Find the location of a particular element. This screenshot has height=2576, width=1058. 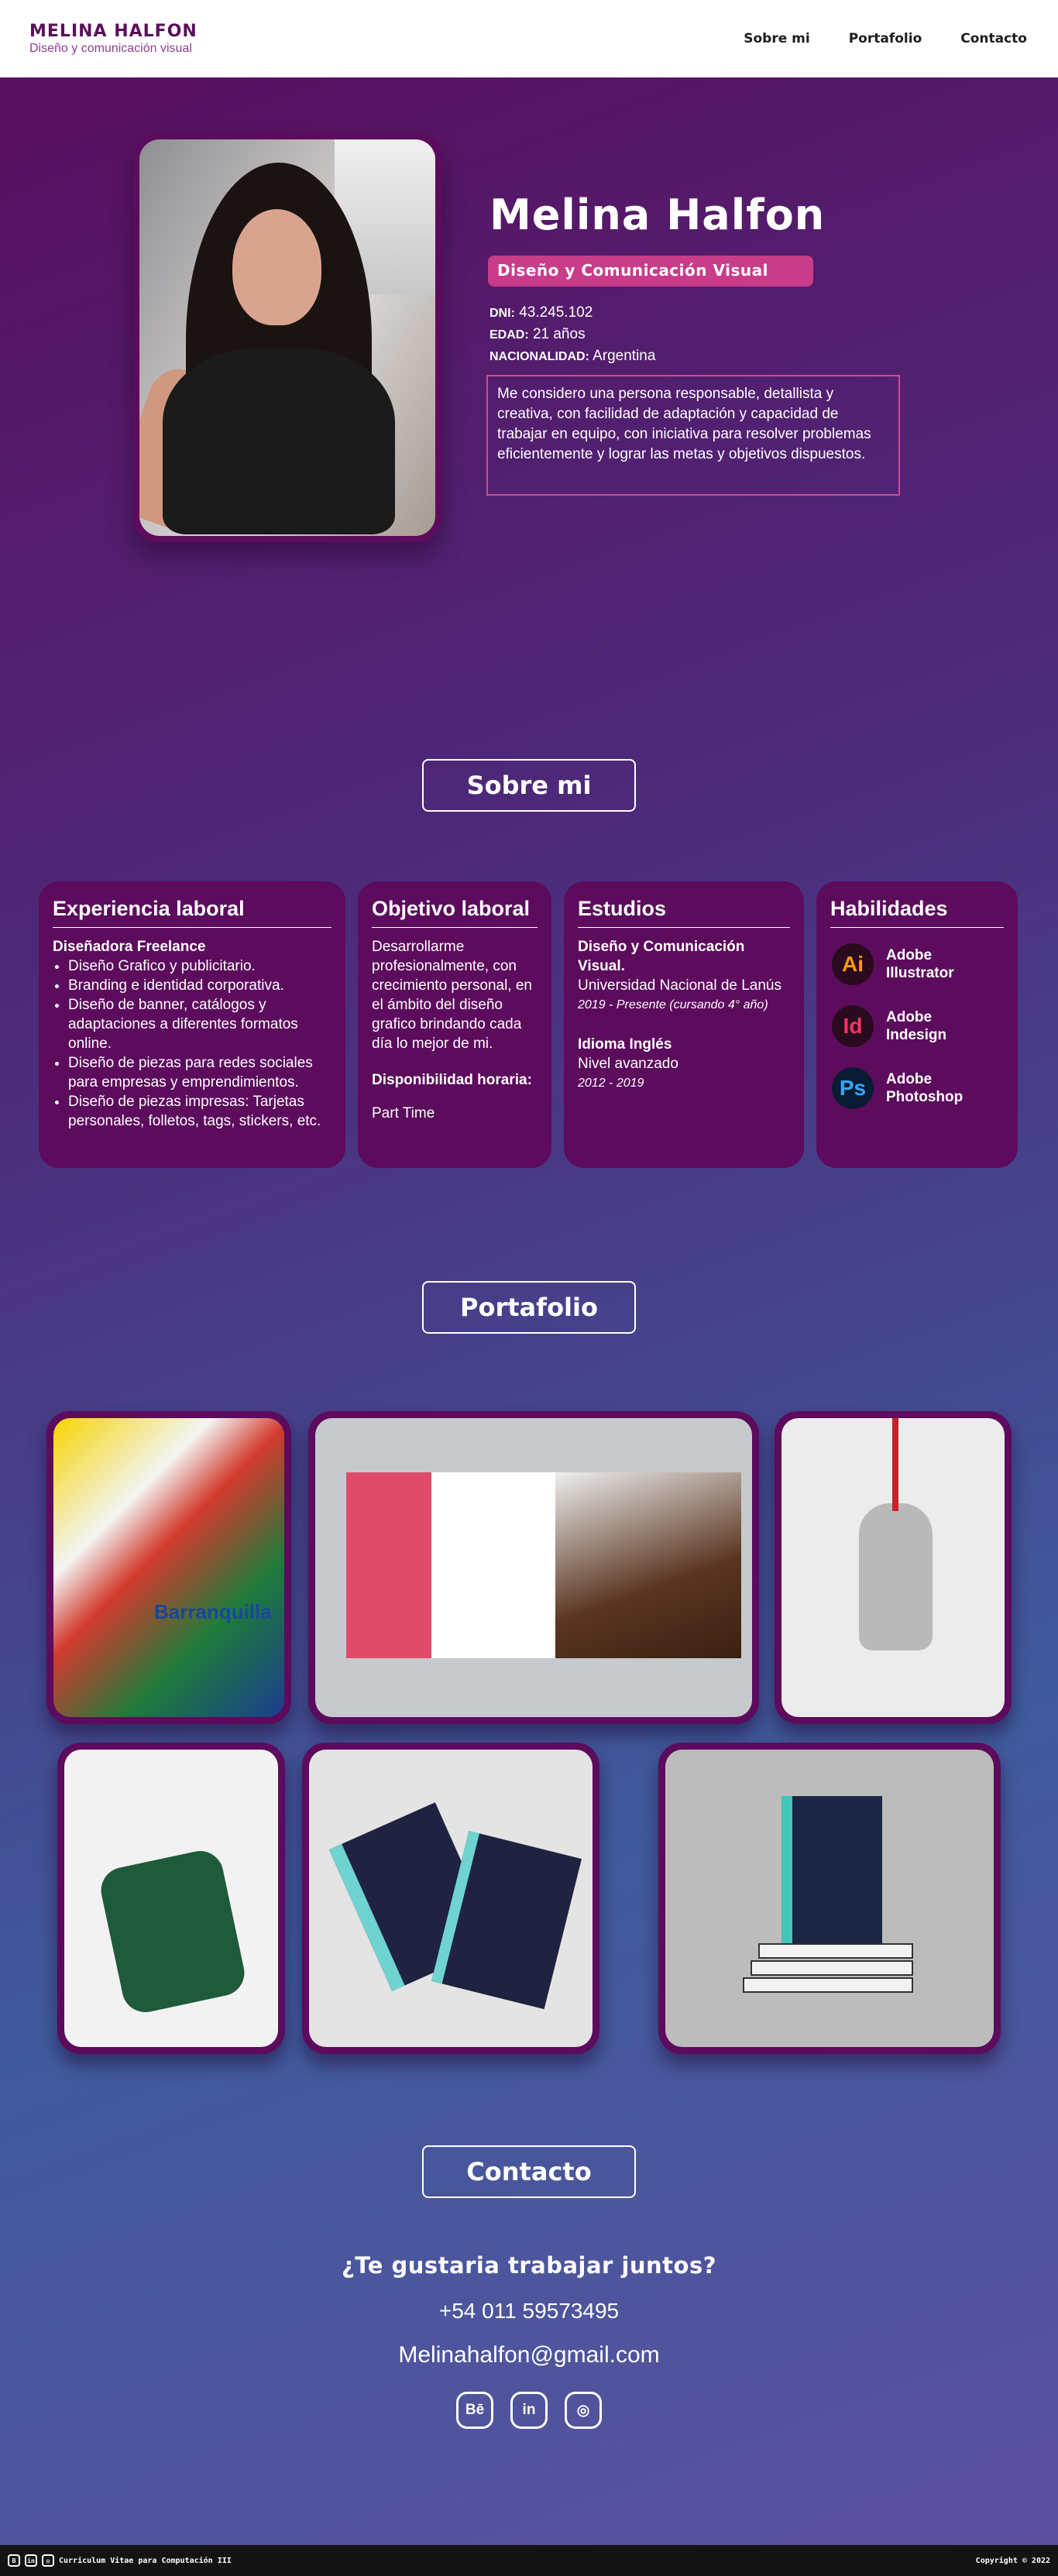

behance-icon: B is located at coordinates (14, 2560).